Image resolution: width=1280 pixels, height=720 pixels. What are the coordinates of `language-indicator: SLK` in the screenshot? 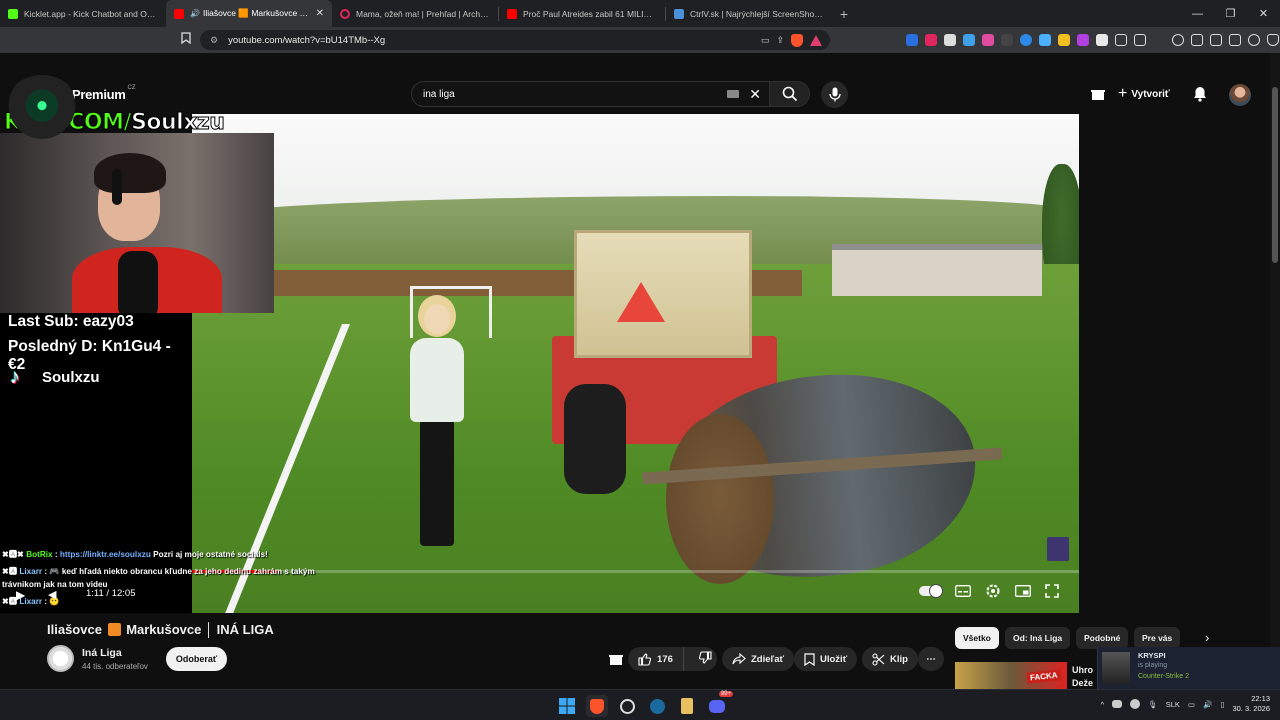 It's located at (1173, 704).